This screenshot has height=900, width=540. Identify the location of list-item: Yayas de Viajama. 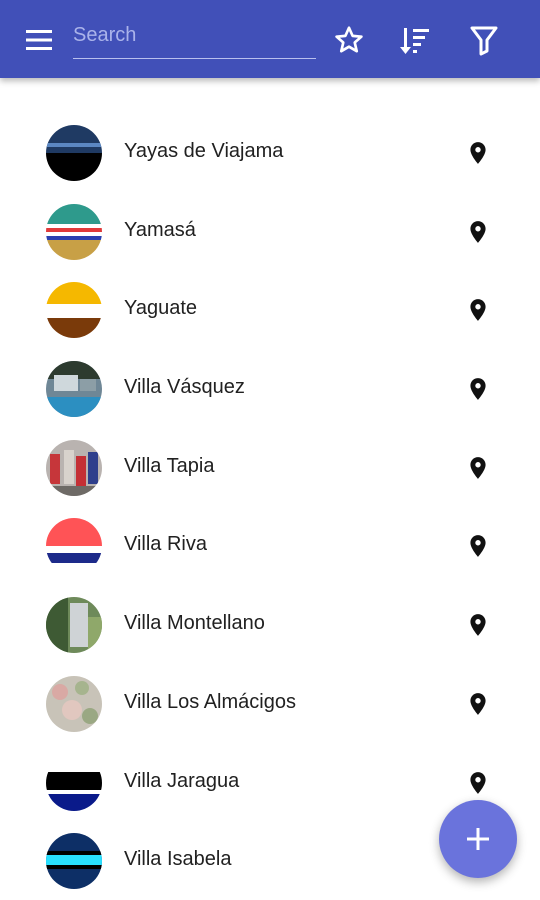
(270, 151).